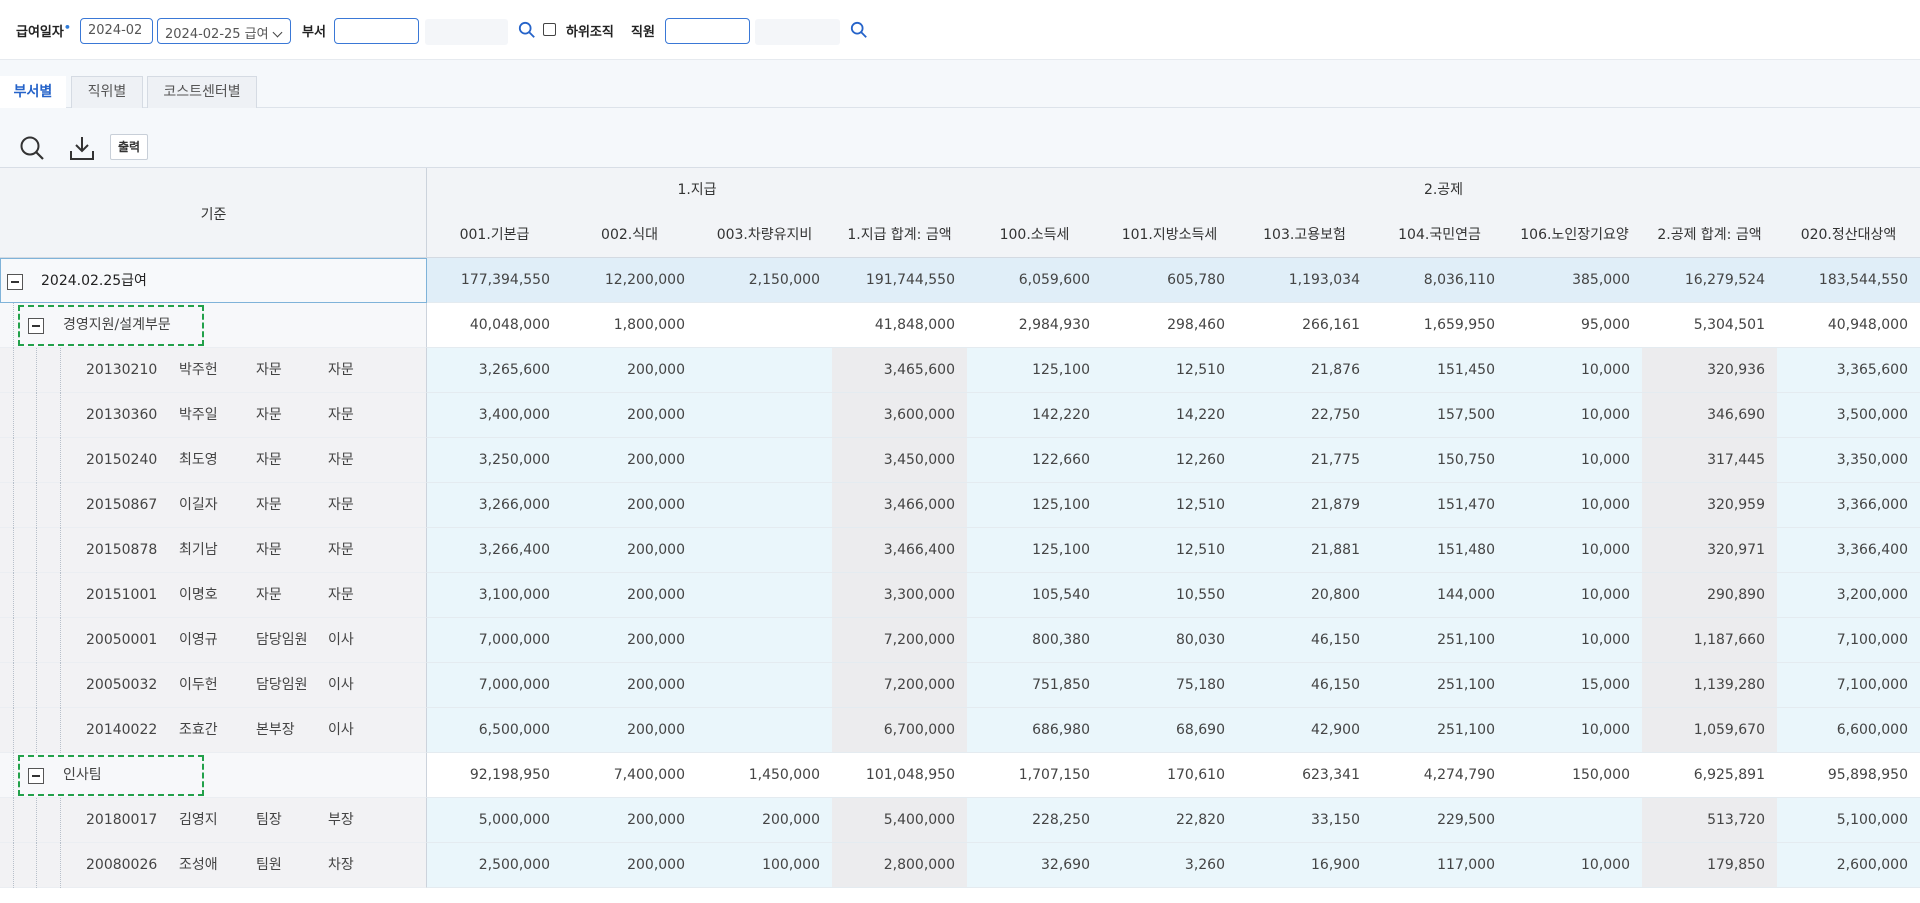 This screenshot has width=1920, height=903. What do you see at coordinates (269, 370) in the screenshot?
I see `employee-title: 자문` at bounding box center [269, 370].